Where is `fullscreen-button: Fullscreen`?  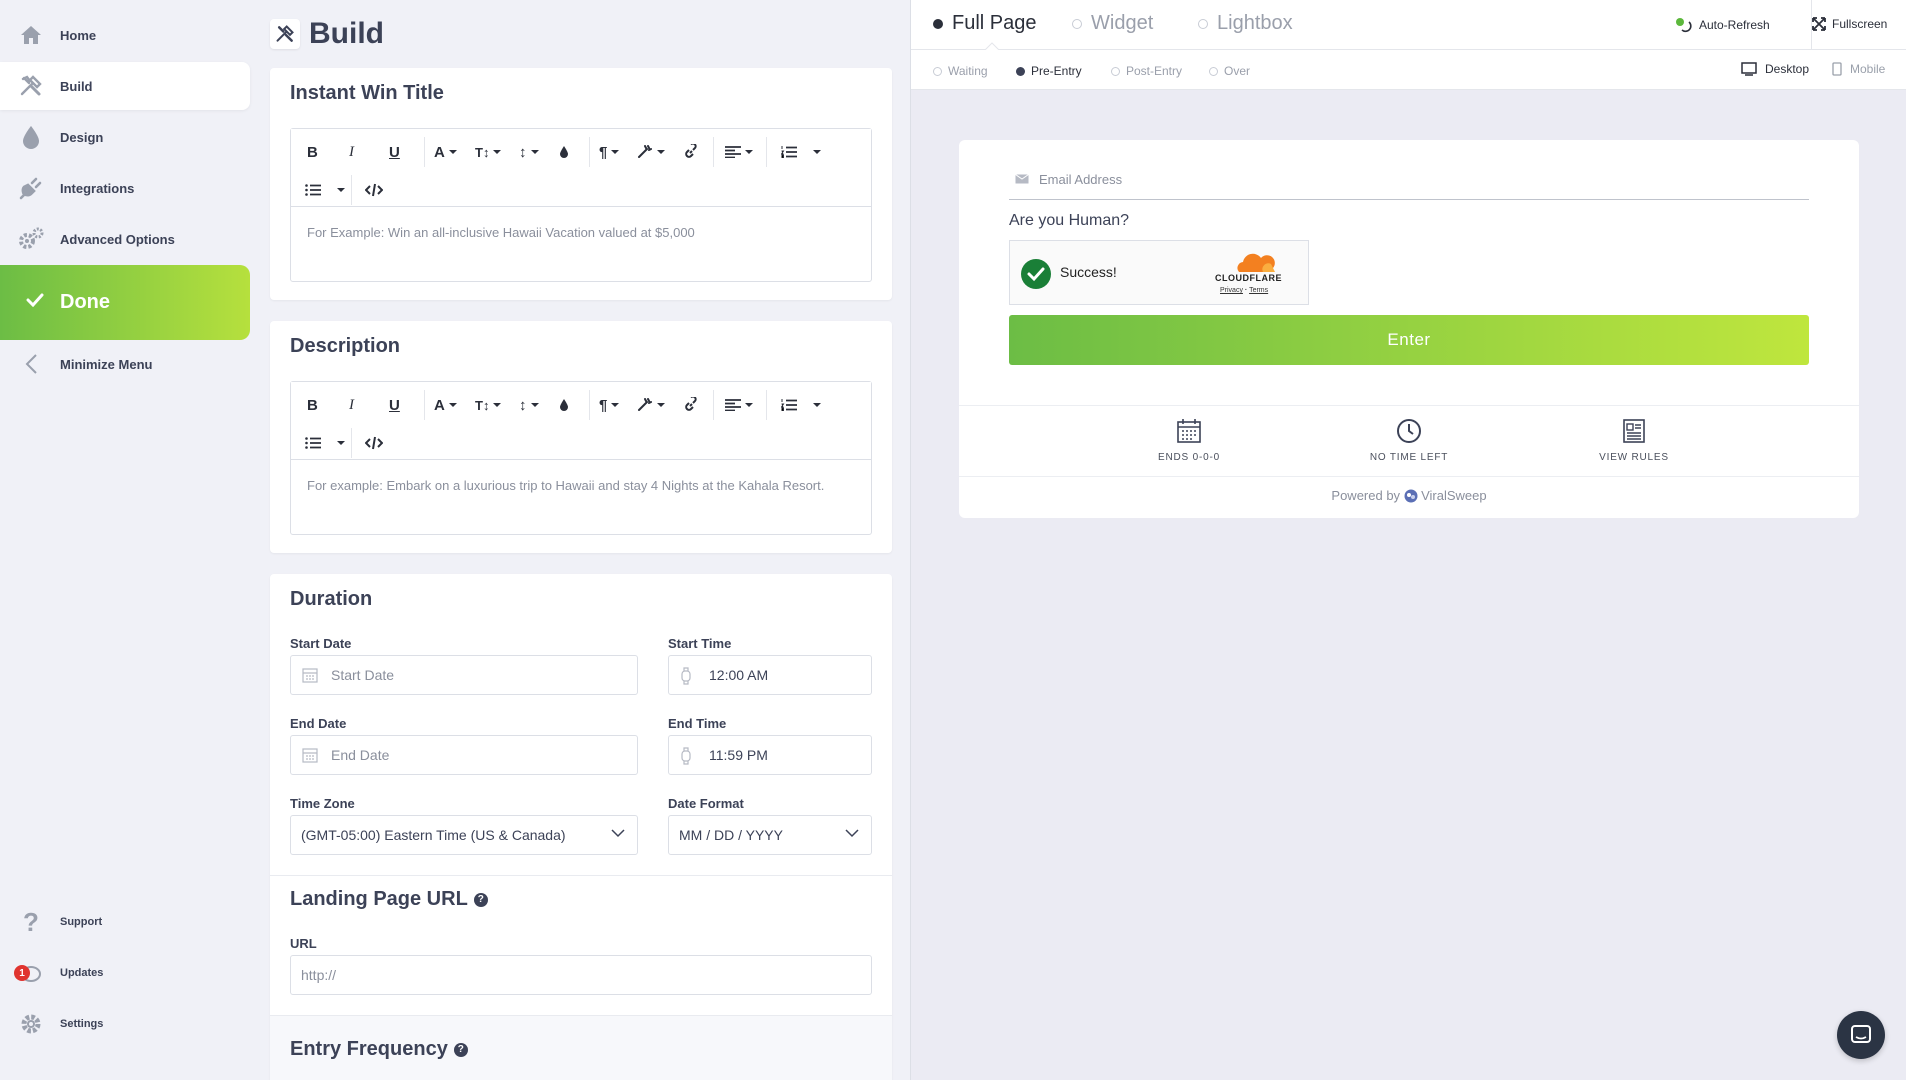
fullscreen-button: Fullscreen is located at coordinates (1849, 24).